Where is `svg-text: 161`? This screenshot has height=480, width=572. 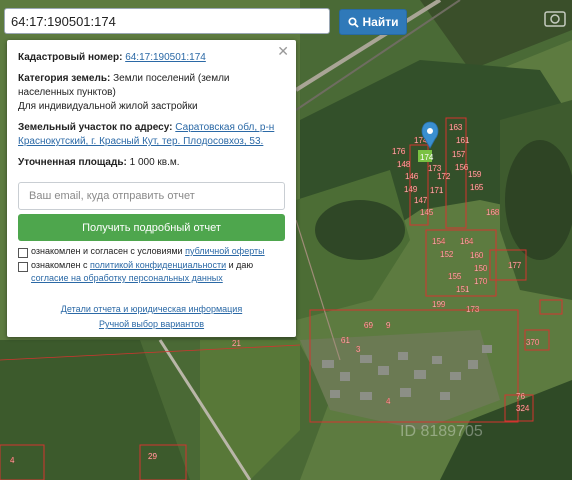 svg-text: 161 is located at coordinates (463, 140).